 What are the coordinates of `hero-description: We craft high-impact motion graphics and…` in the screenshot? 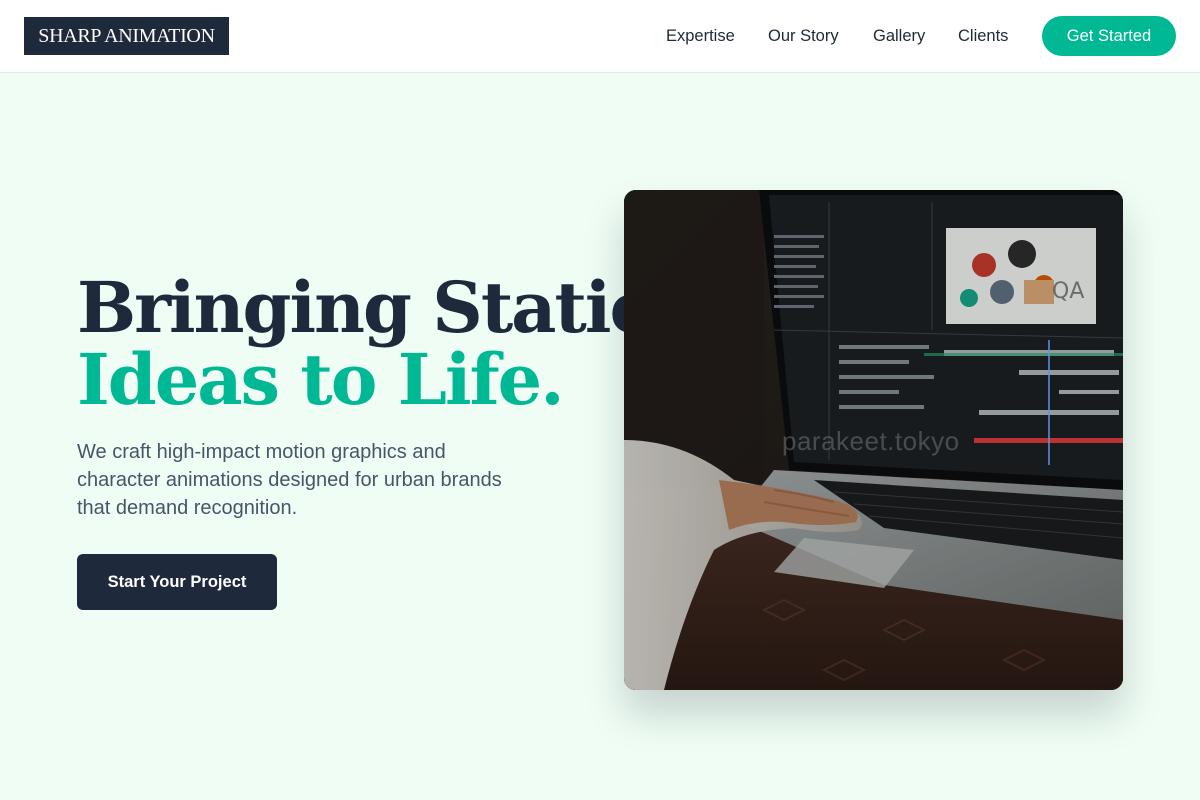 It's located at (289, 480).